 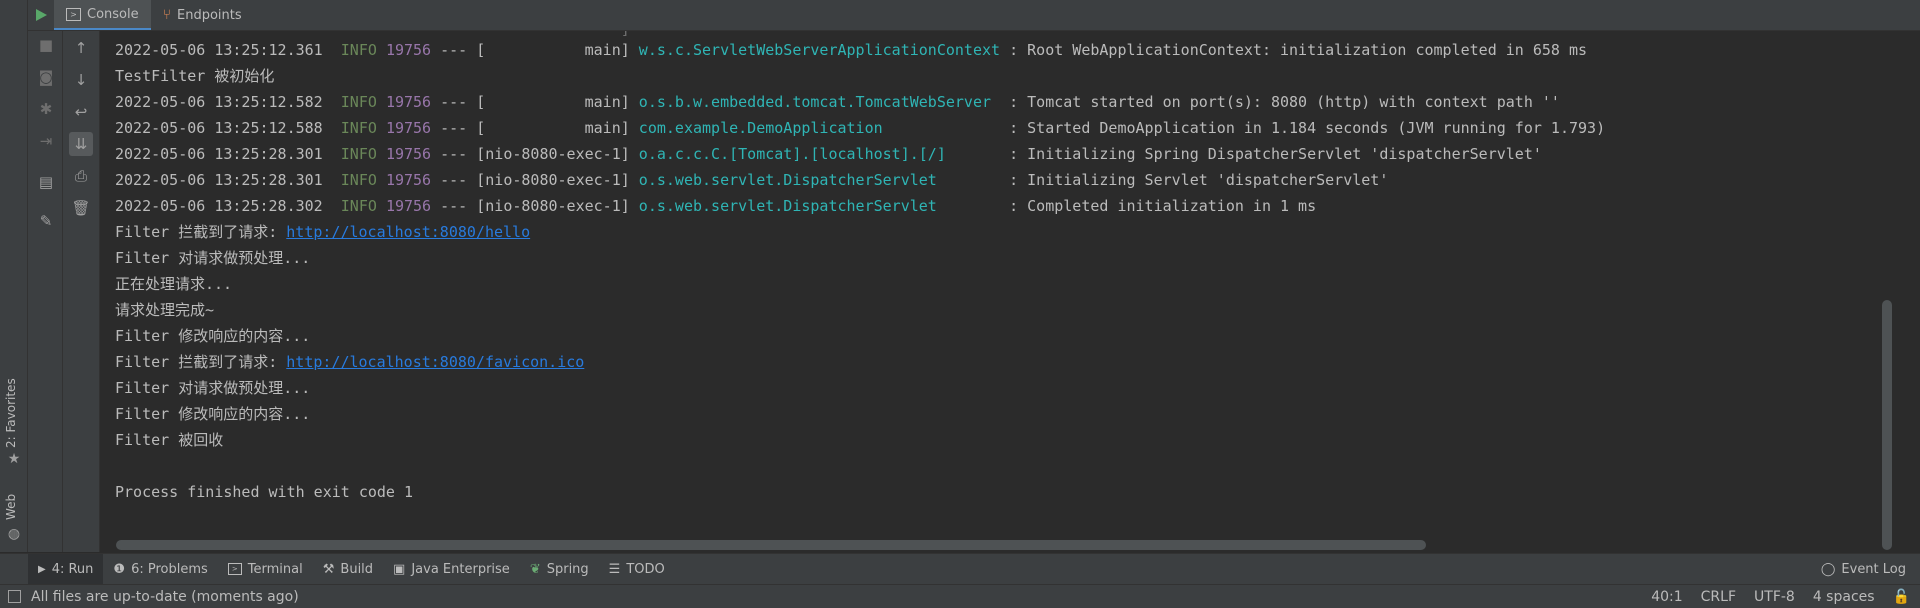 I want to click on camera-icon: ◙, so click(x=46, y=77).